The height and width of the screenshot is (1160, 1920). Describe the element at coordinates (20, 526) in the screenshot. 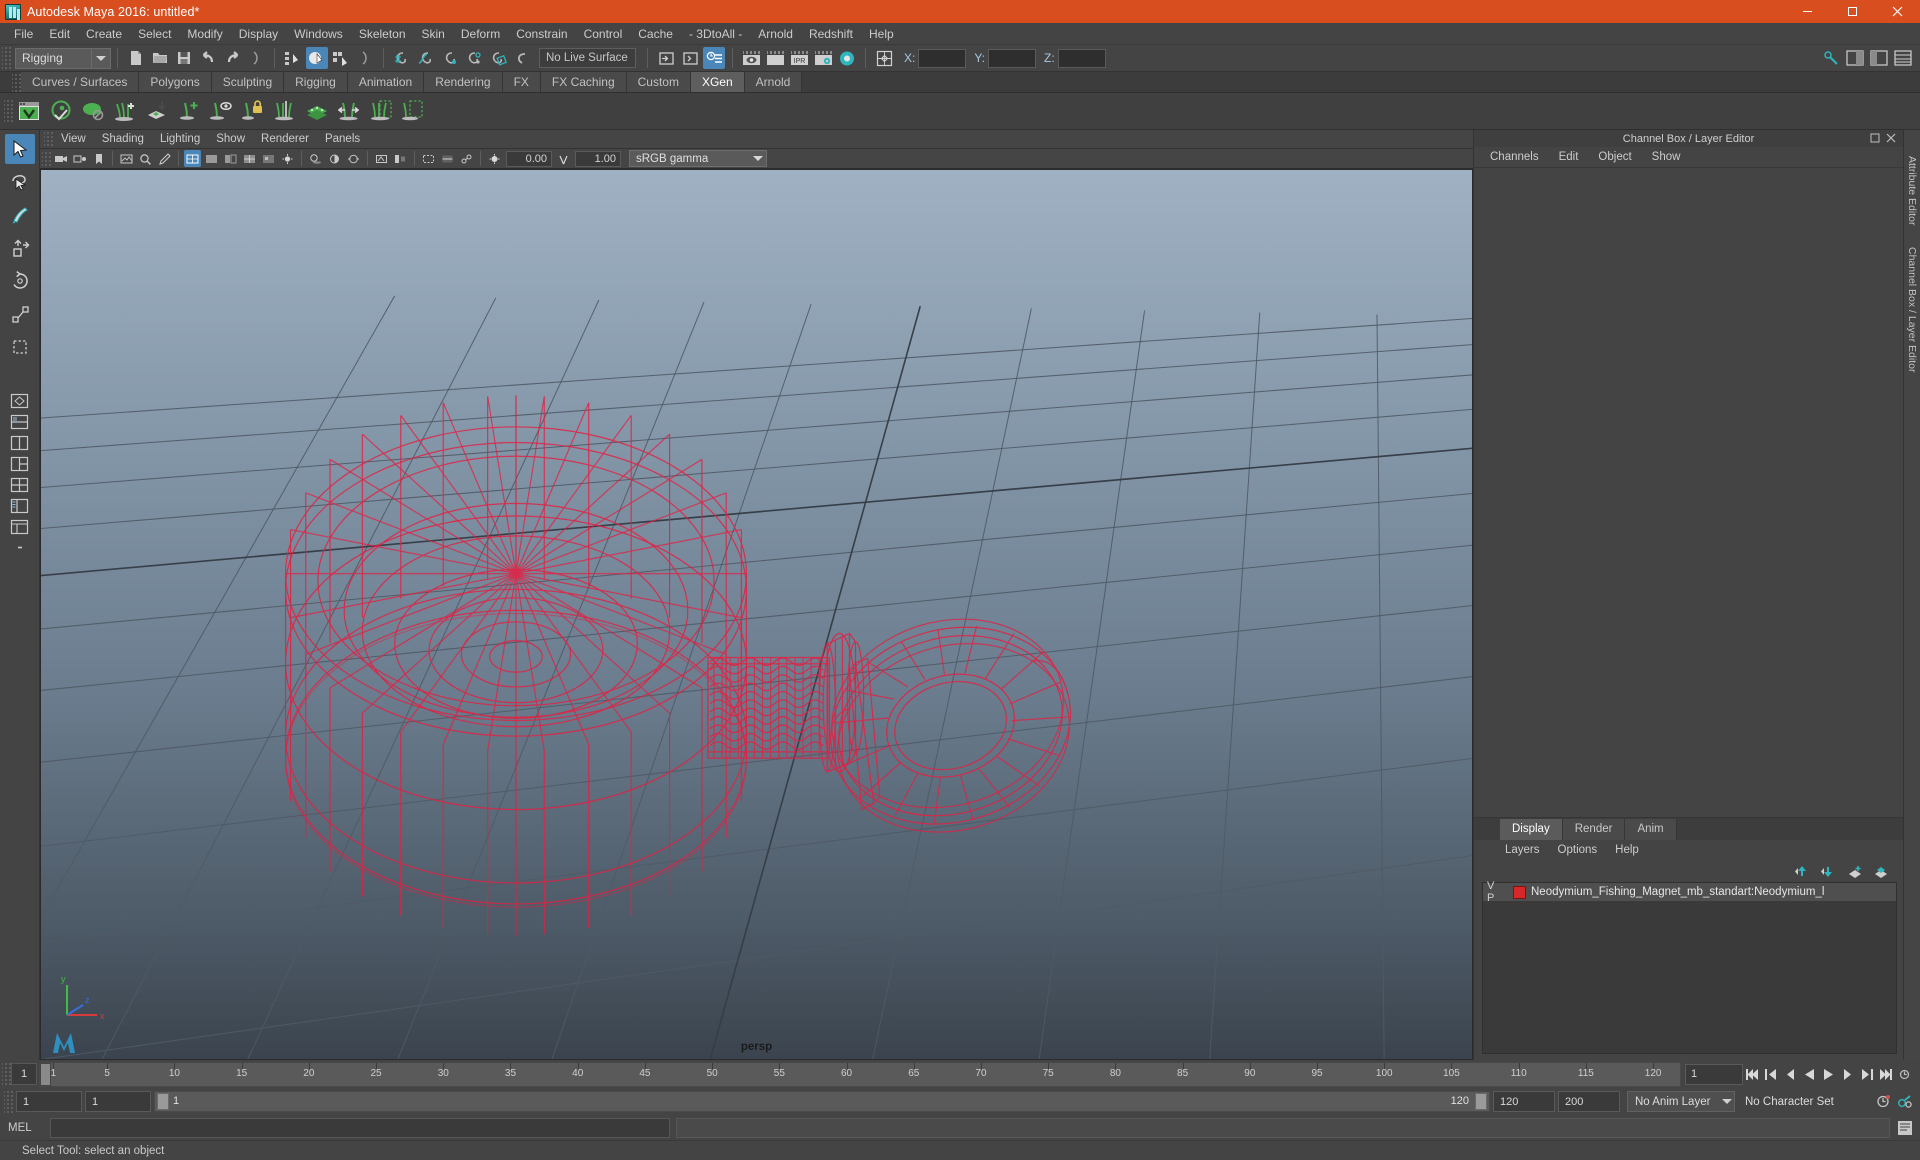

I see `layout-hypergraph-icon` at that location.